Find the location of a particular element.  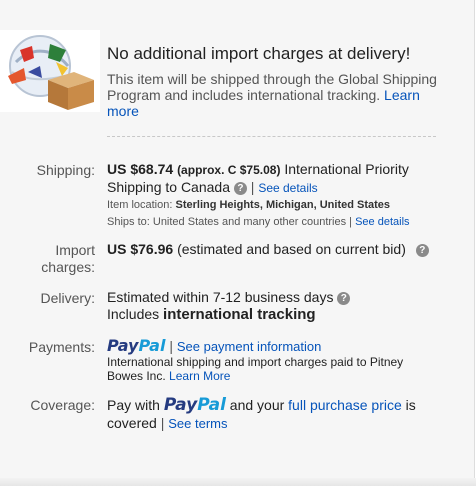

payments-learn-more-link: Learn More is located at coordinates (199, 376).